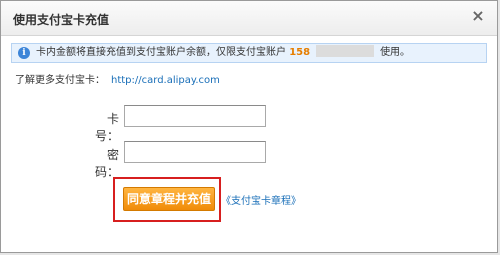 The width and height of the screenshot is (500, 255). What do you see at coordinates (195, 116) in the screenshot?
I see `card-number-input` at bounding box center [195, 116].